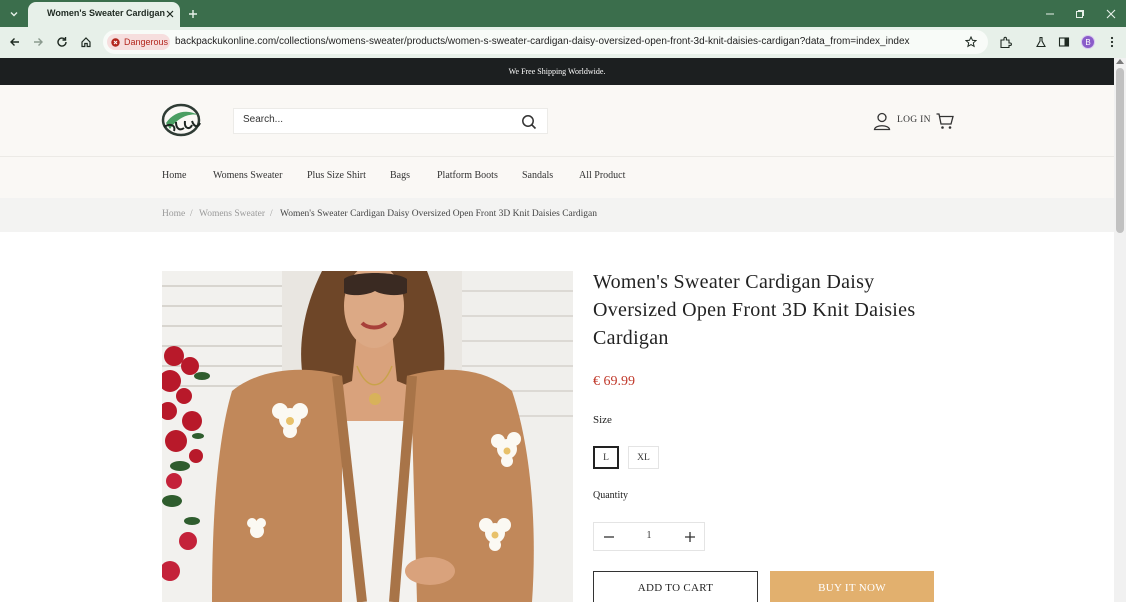  What do you see at coordinates (945, 121) in the screenshot?
I see `cart-icon` at bounding box center [945, 121].